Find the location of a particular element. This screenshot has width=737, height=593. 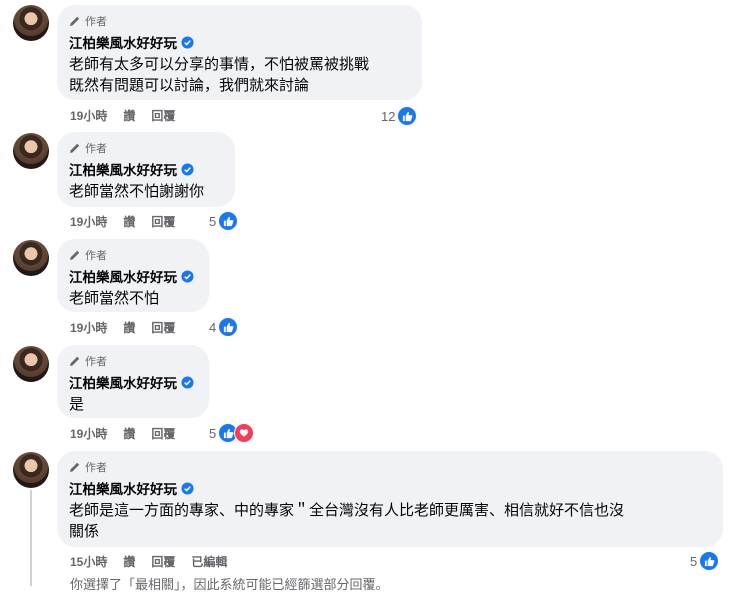

comment-text: 老師是這一方面的專家、中的專家＂全台灣沒有人比老師更厲害、相信就好不信也沒 關係 is located at coordinates (347, 521).